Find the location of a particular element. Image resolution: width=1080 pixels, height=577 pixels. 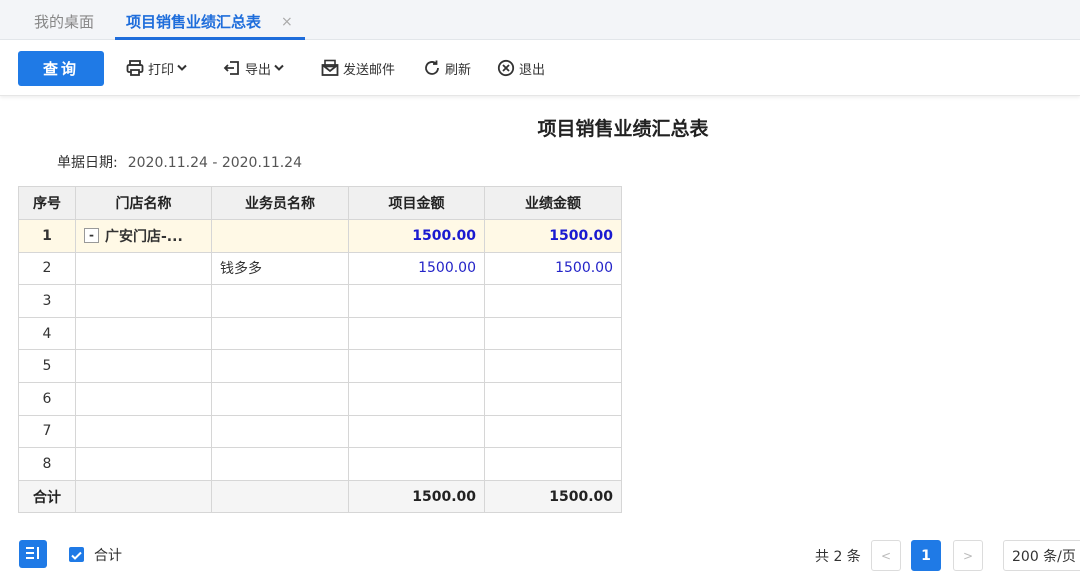

exit-label: 退出 is located at coordinates (532, 70).